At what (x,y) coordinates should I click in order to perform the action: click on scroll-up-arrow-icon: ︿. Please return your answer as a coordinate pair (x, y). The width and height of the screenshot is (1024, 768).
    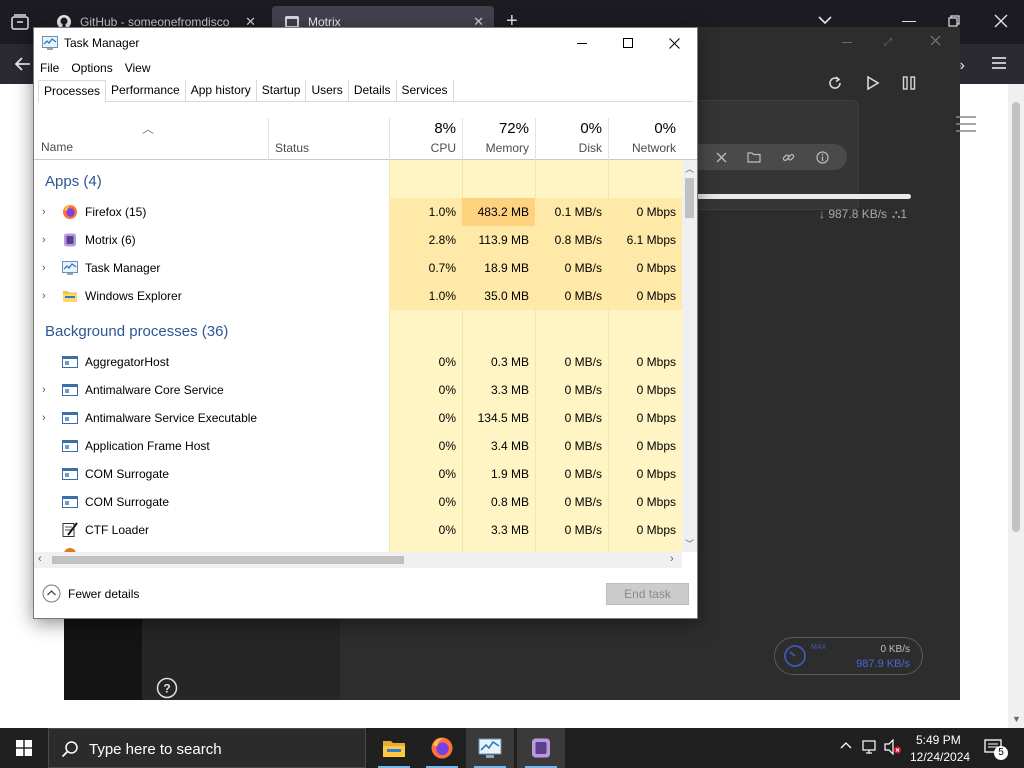
    Looking at the image, I should click on (689, 168).